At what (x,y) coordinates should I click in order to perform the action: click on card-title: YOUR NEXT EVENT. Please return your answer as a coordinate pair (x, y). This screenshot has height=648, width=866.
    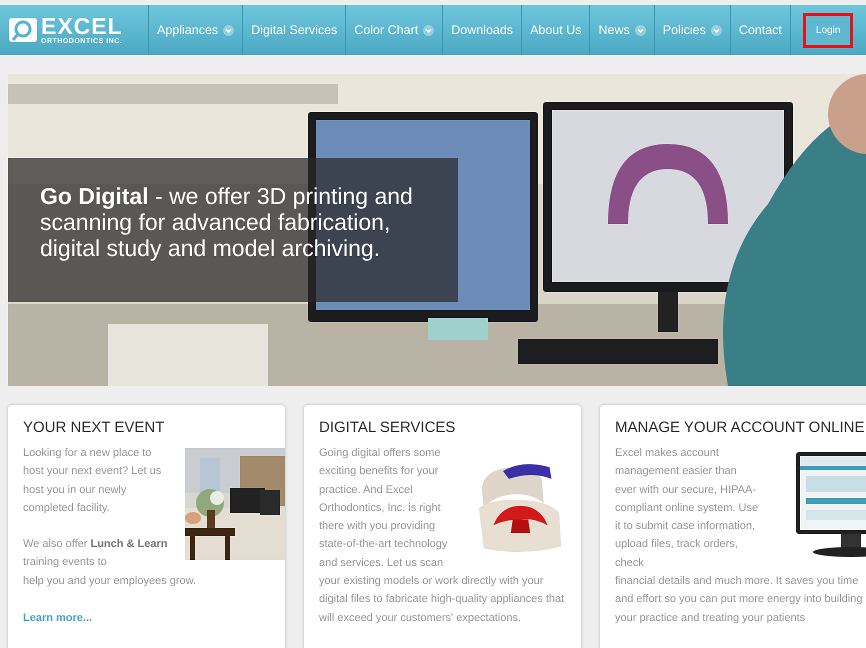
    Looking at the image, I should click on (94, 427).